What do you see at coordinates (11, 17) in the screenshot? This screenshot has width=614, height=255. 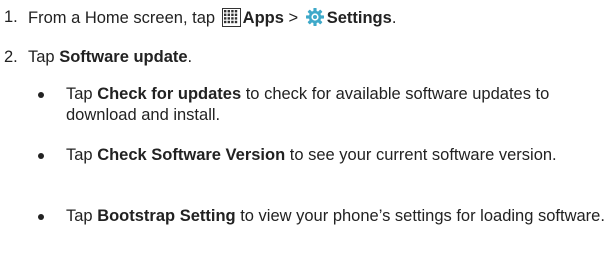 I see `step-number: 1.` at bounding box center [11, 17].